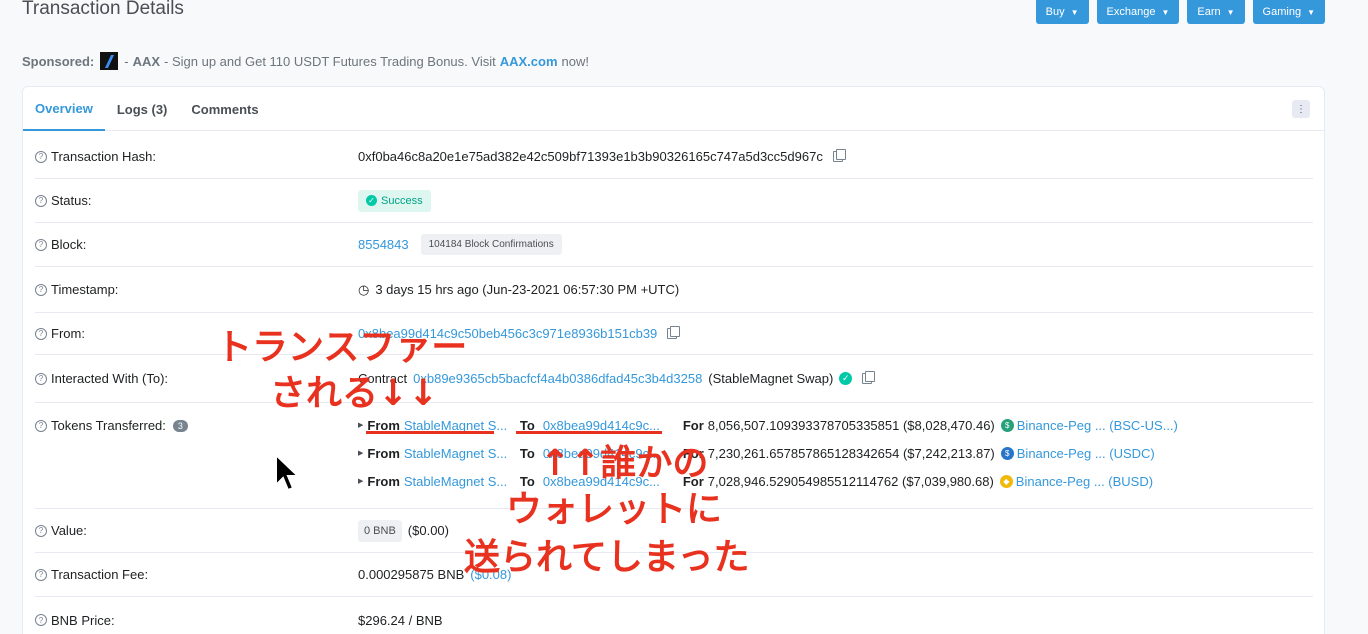  Describe the element at coordinates (430, 432) in the screenshot. I see `annotation-underline-from` at that location.